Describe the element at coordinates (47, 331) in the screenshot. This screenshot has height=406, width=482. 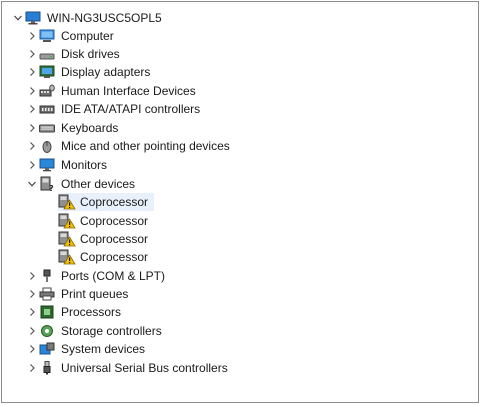
I see `storage-controller-icon` at that location.